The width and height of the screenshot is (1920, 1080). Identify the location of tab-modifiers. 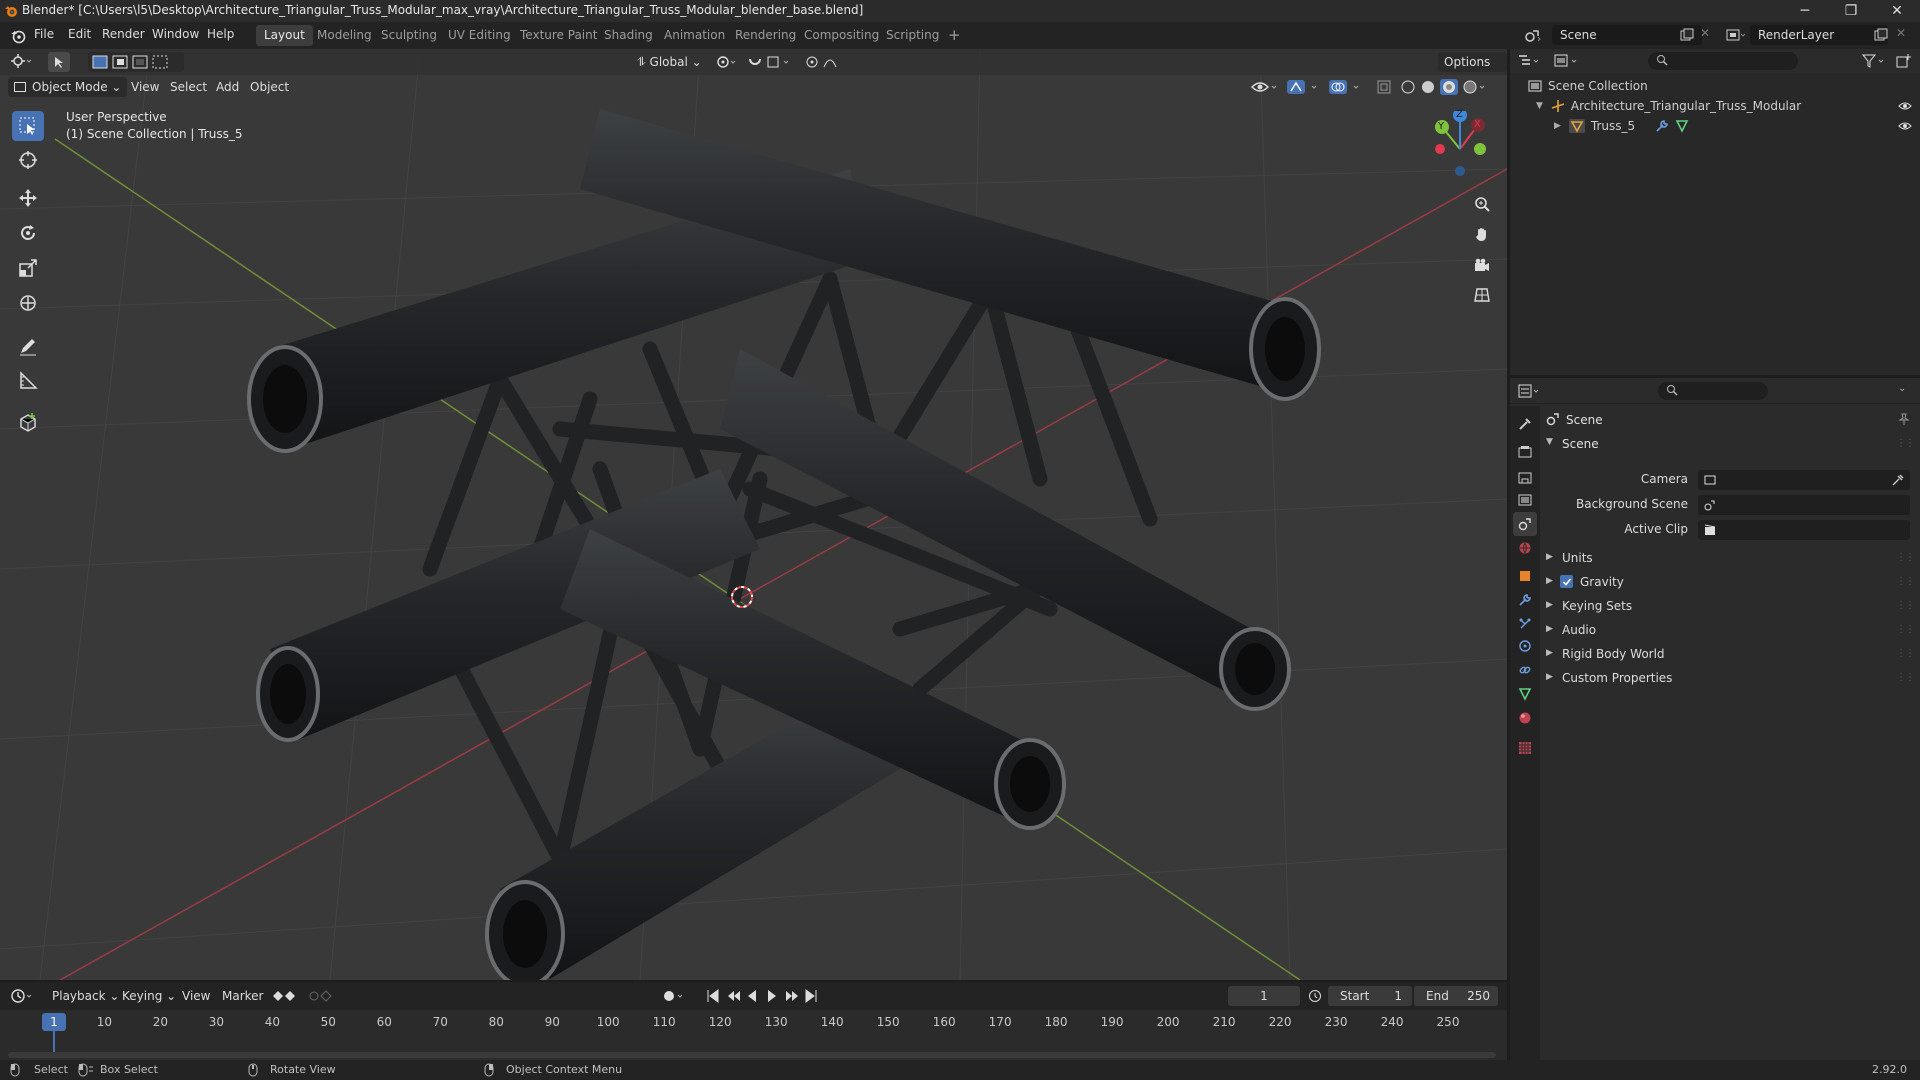
(1525, 600).